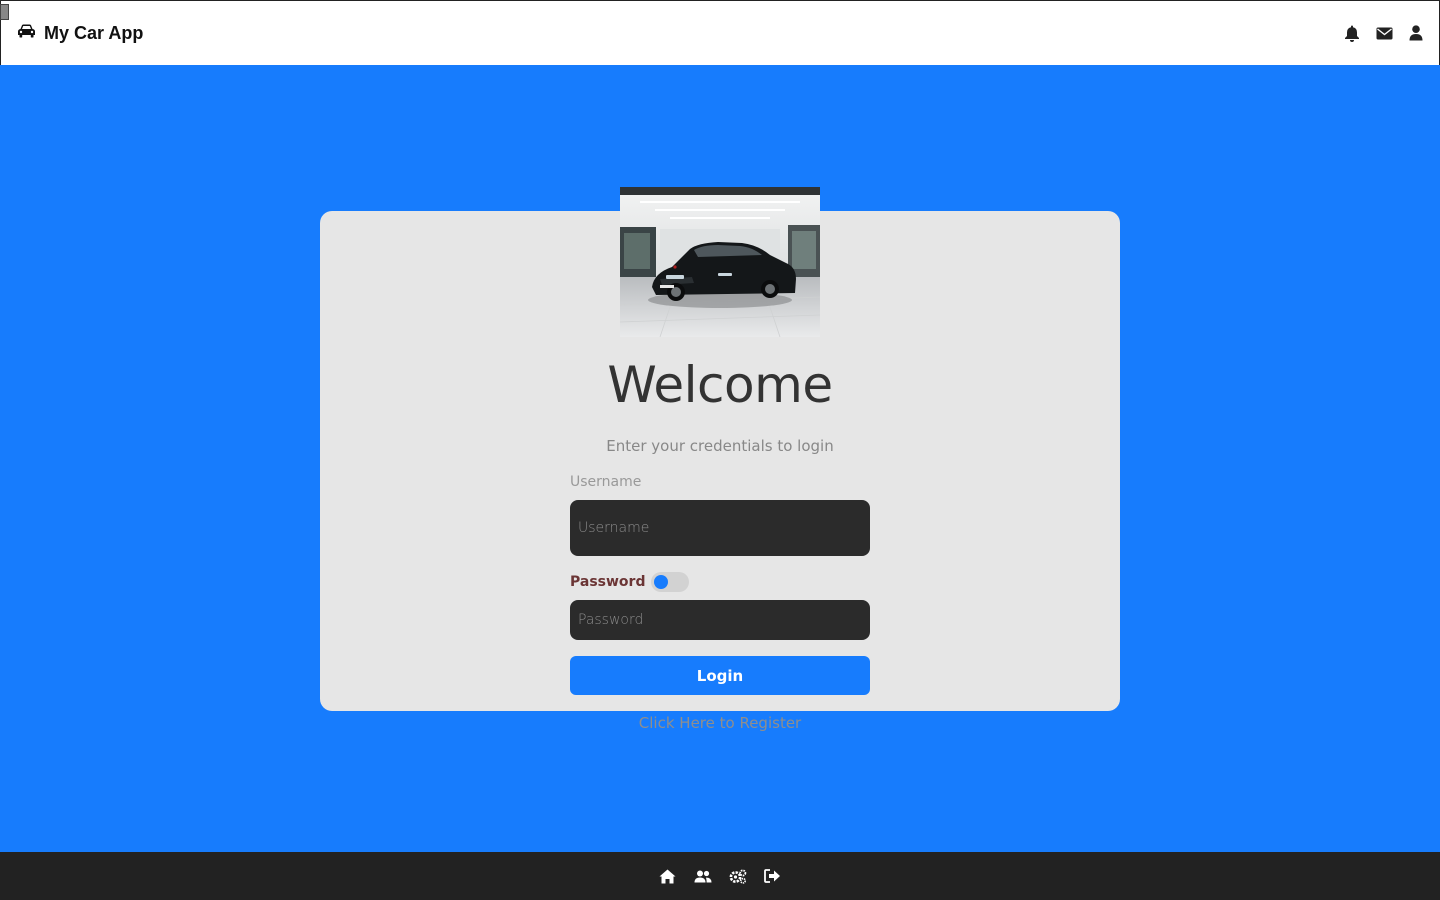 Image resolution: width=1440 pixels, height=900 pixels. Describe the element at coordinates (608, 582) in the screenshot. I see `password-label: Password` at that location.